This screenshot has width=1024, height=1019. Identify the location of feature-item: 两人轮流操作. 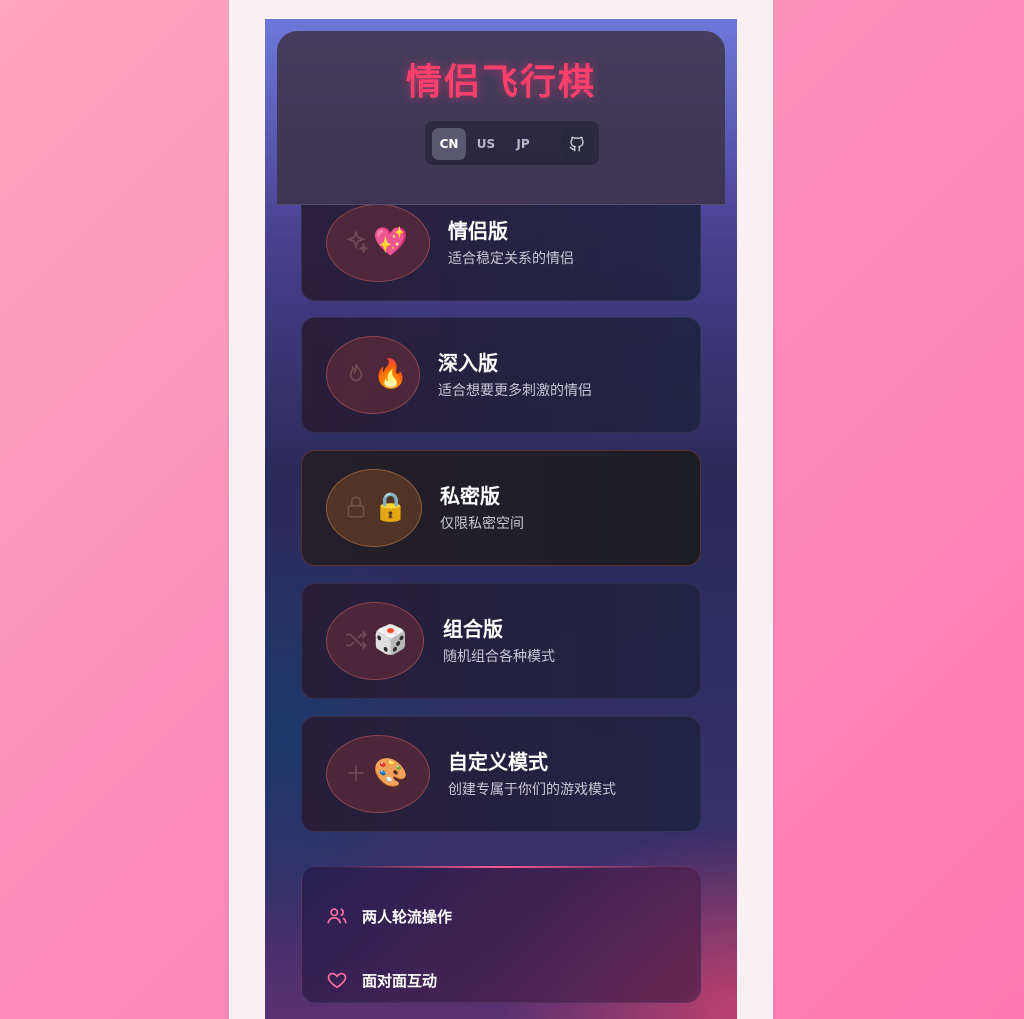
(389, 916).